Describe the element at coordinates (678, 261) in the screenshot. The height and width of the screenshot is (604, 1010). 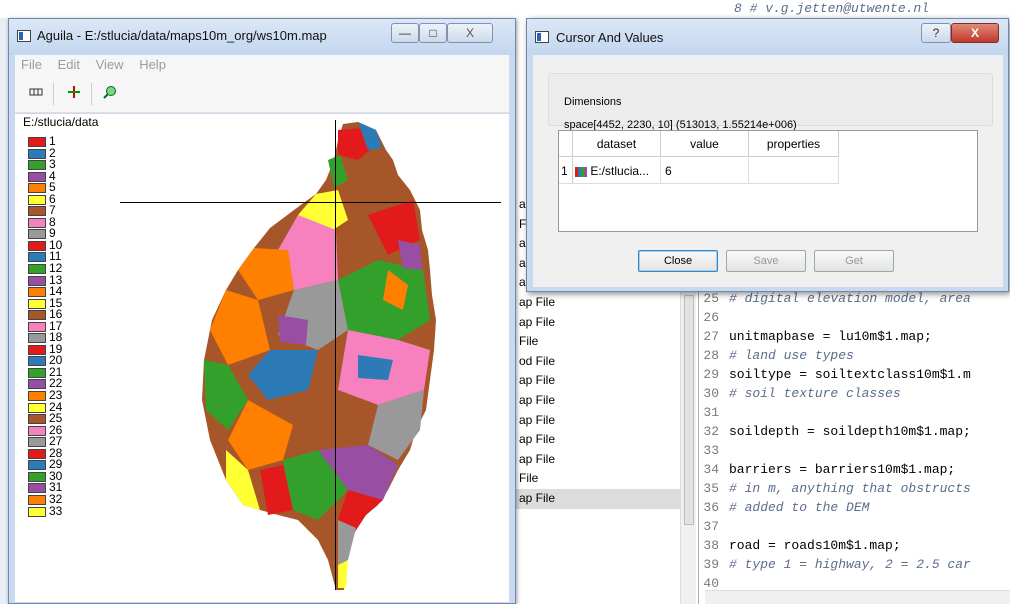
I see `close-button: Close` at that location.